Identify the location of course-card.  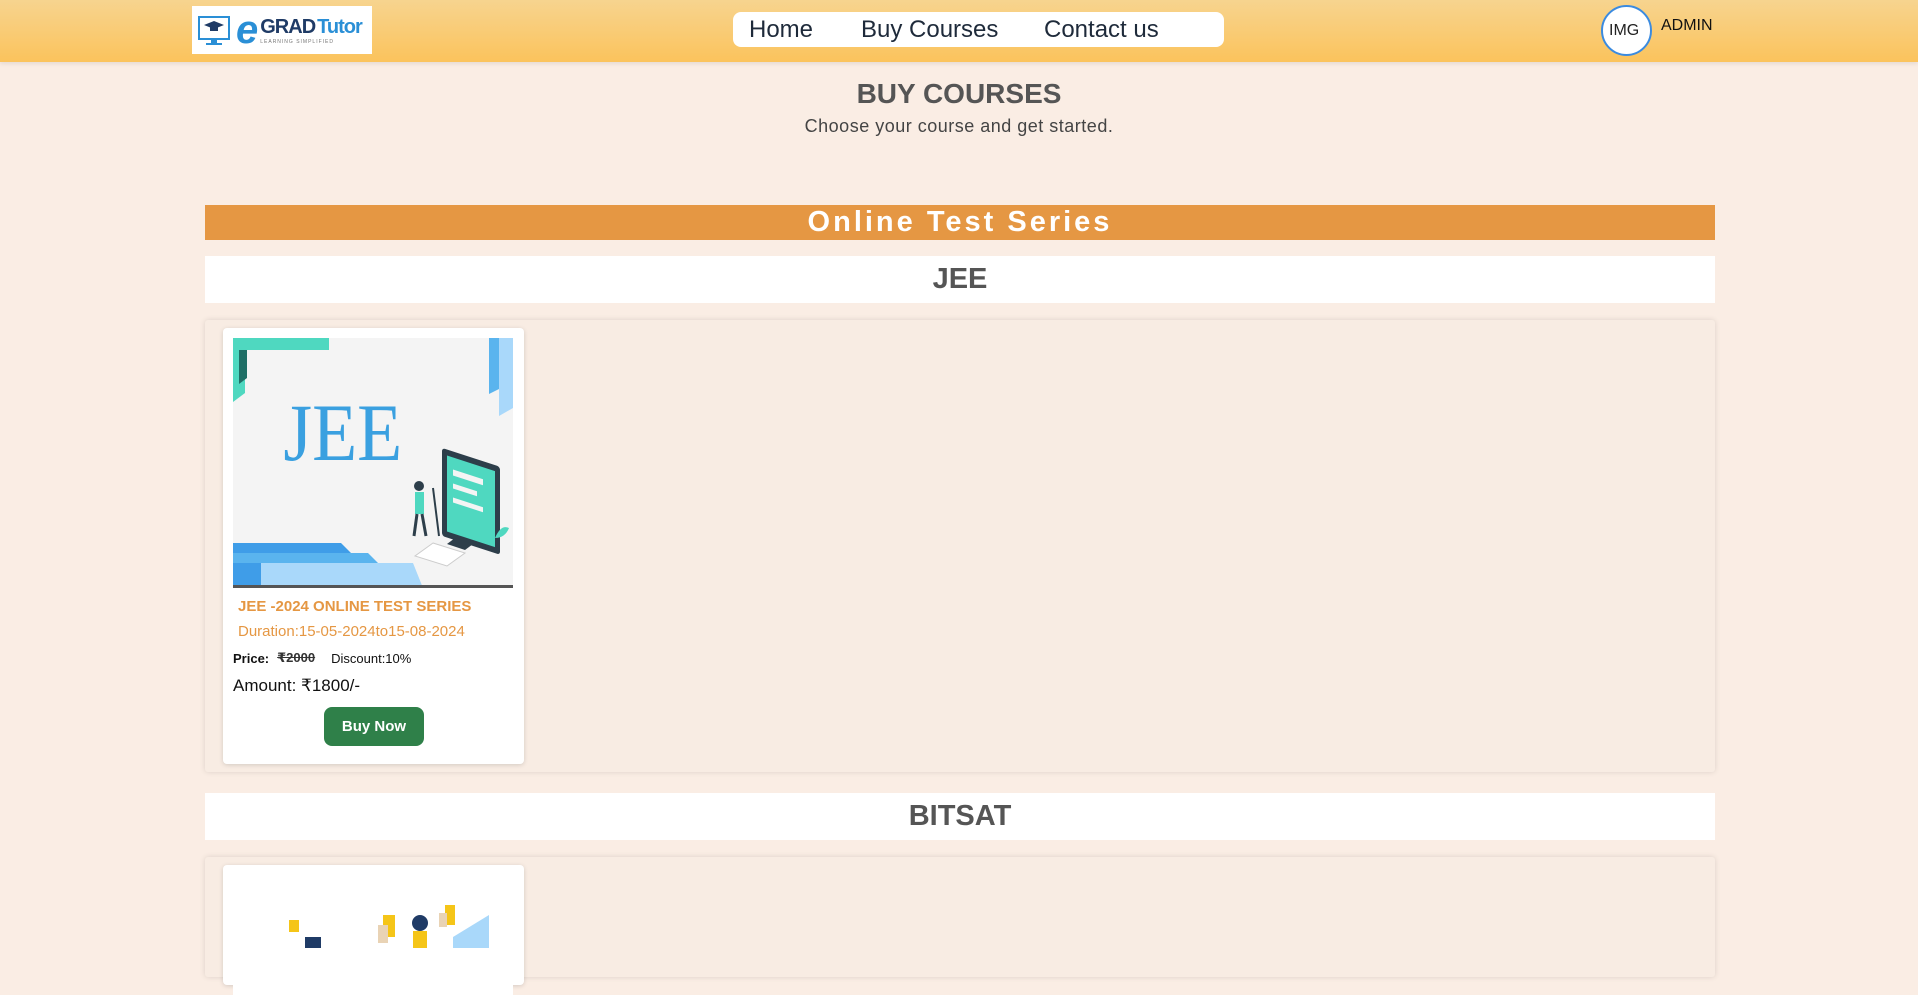
(373, 930).